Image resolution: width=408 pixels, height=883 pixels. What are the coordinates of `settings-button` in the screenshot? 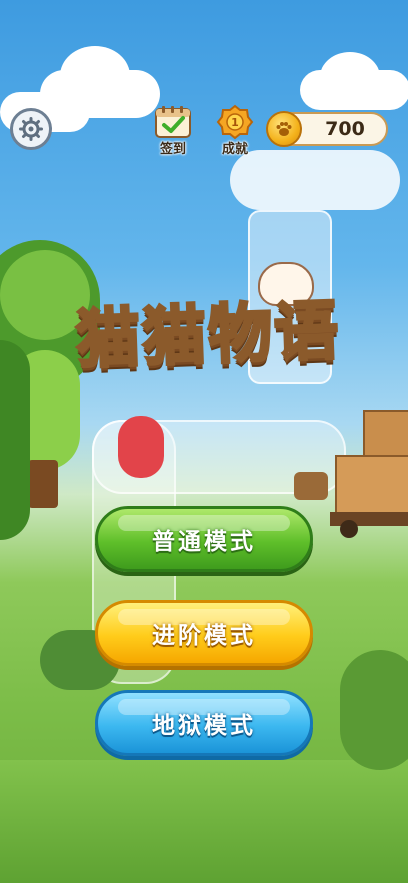 It's located at (31, 129).